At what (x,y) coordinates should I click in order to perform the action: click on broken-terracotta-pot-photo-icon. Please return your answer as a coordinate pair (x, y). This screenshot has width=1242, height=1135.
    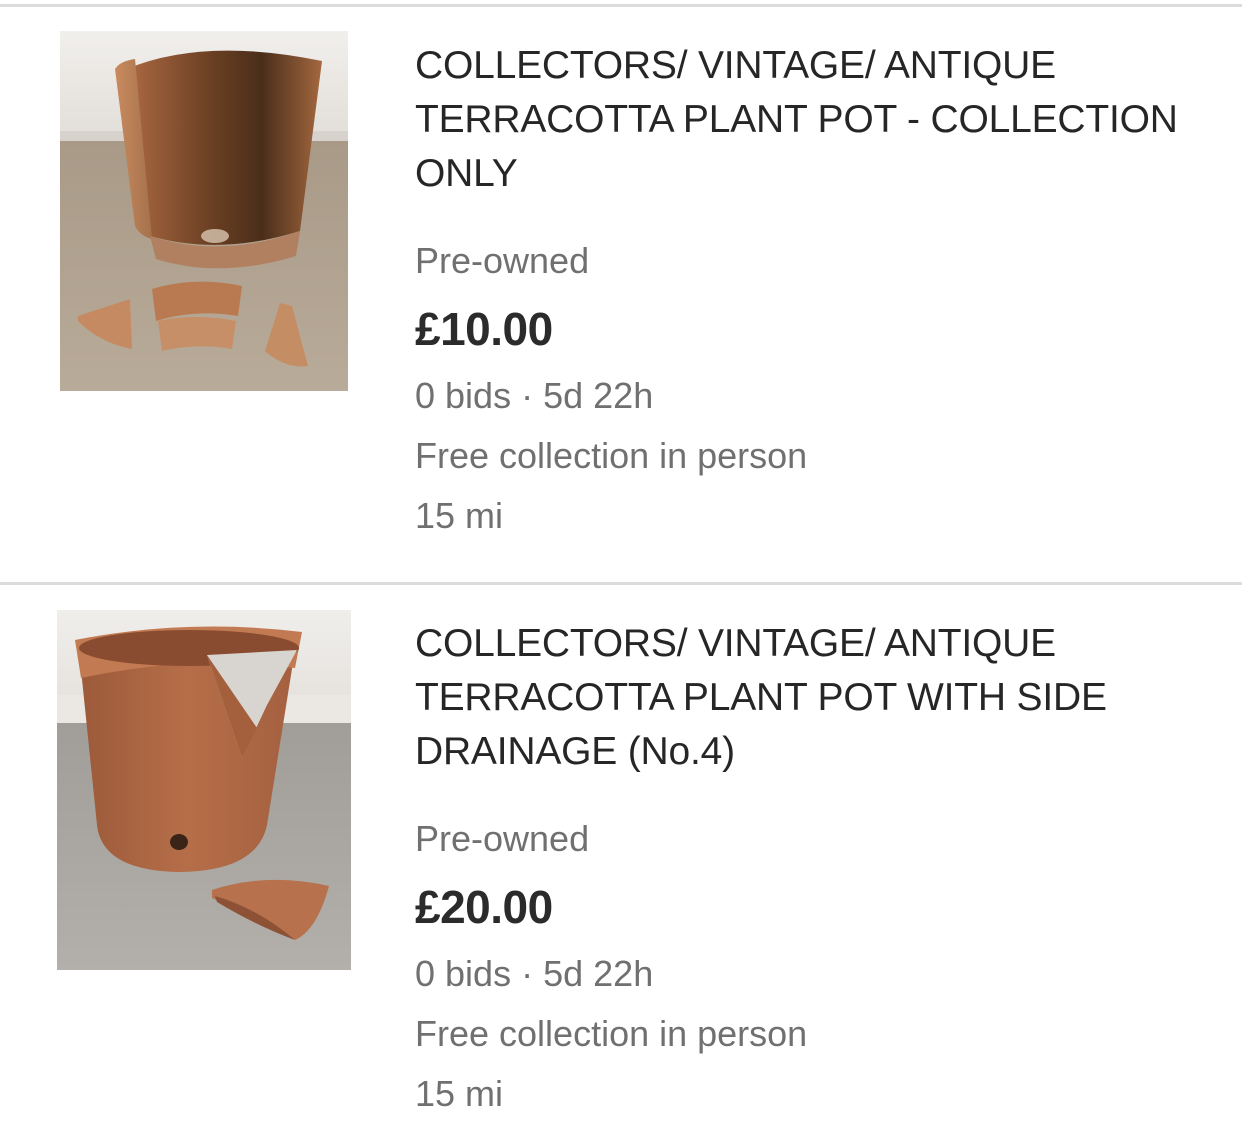
    Looking at the image, I should click on (204, 211).